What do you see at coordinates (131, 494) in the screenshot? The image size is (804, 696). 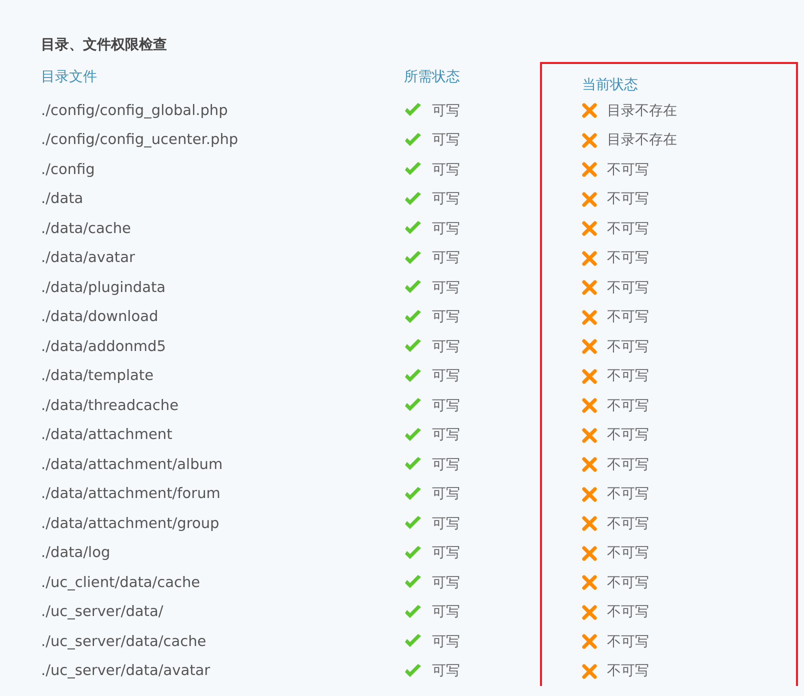 I see `path-cell-text: ./data/attachment/forum` at bounding box center [131, 494].